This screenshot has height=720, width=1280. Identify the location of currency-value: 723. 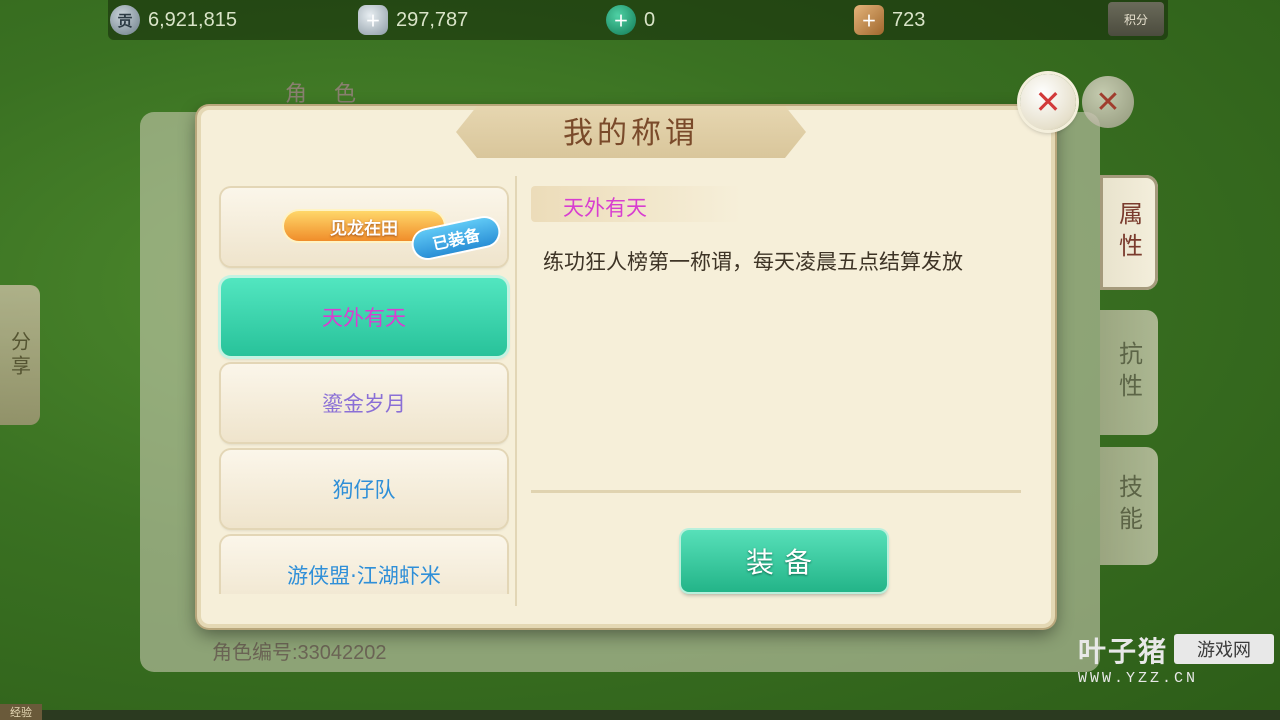
(909, 19).